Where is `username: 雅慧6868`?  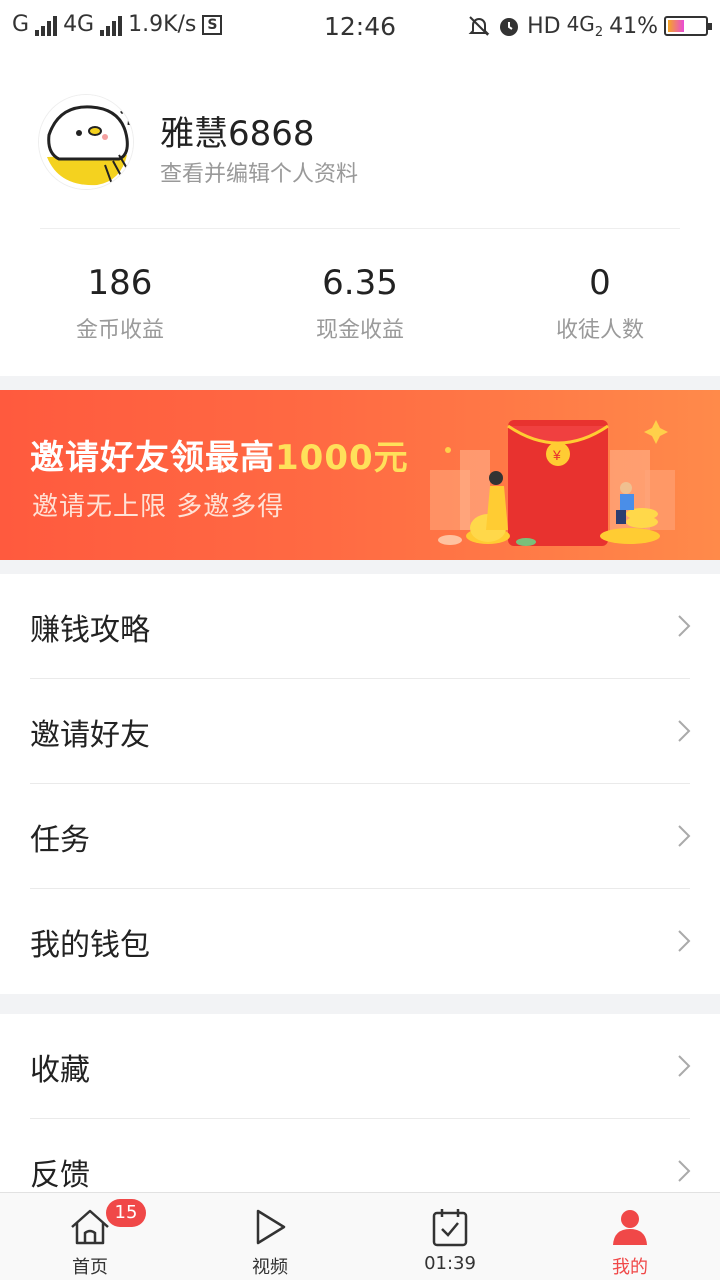 username: 雅慧6868 is located at coordinates (237, 130).